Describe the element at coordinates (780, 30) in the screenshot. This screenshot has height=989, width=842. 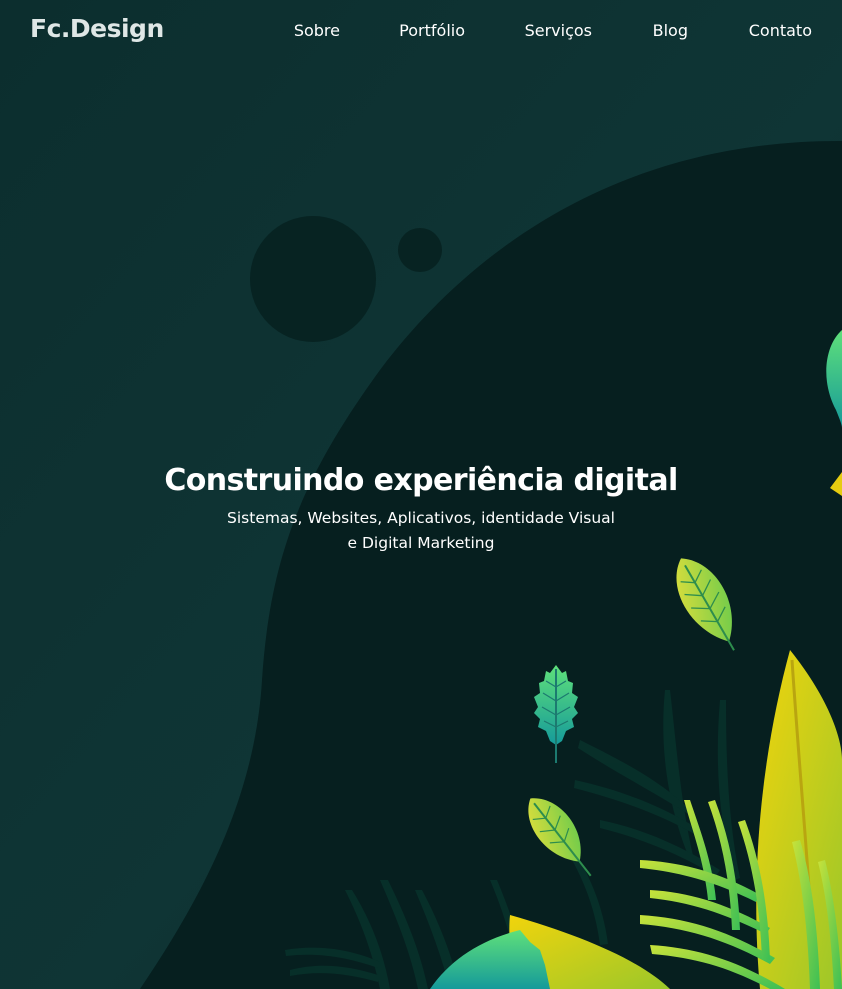
I see `nav-link-contato: Contato` at that location.